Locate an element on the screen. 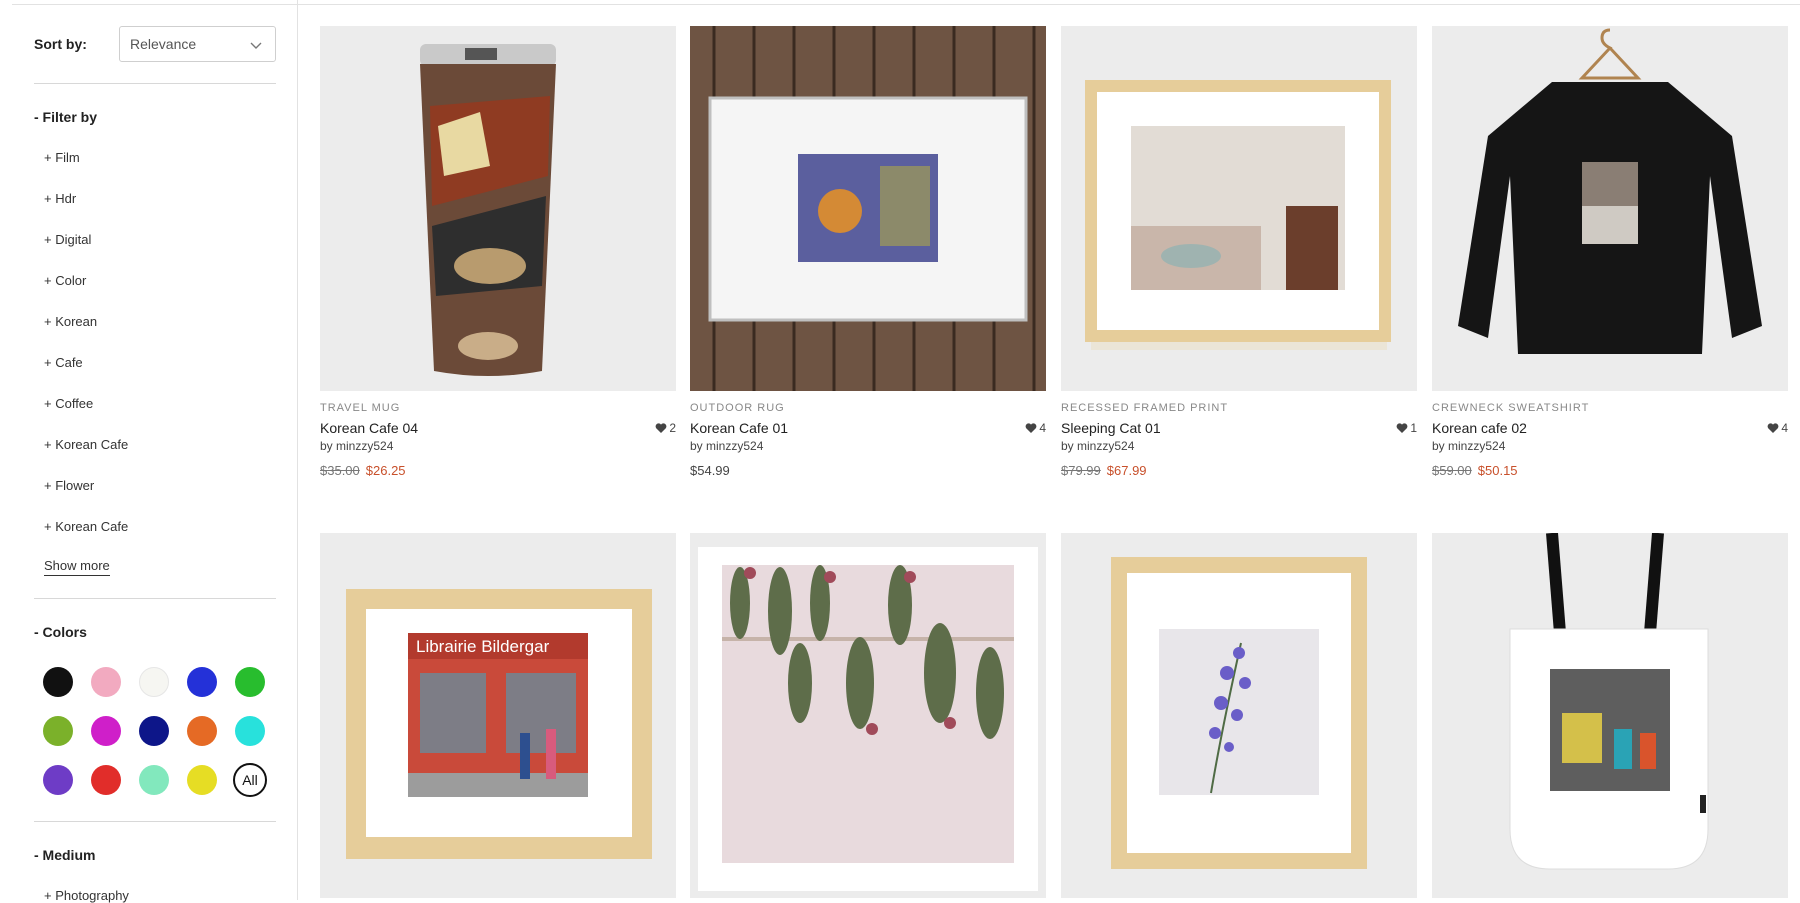 Image resolution: width=1800 pixels, height=903 pixels. show-more-link: Show more is located at coordinates (77, 567).